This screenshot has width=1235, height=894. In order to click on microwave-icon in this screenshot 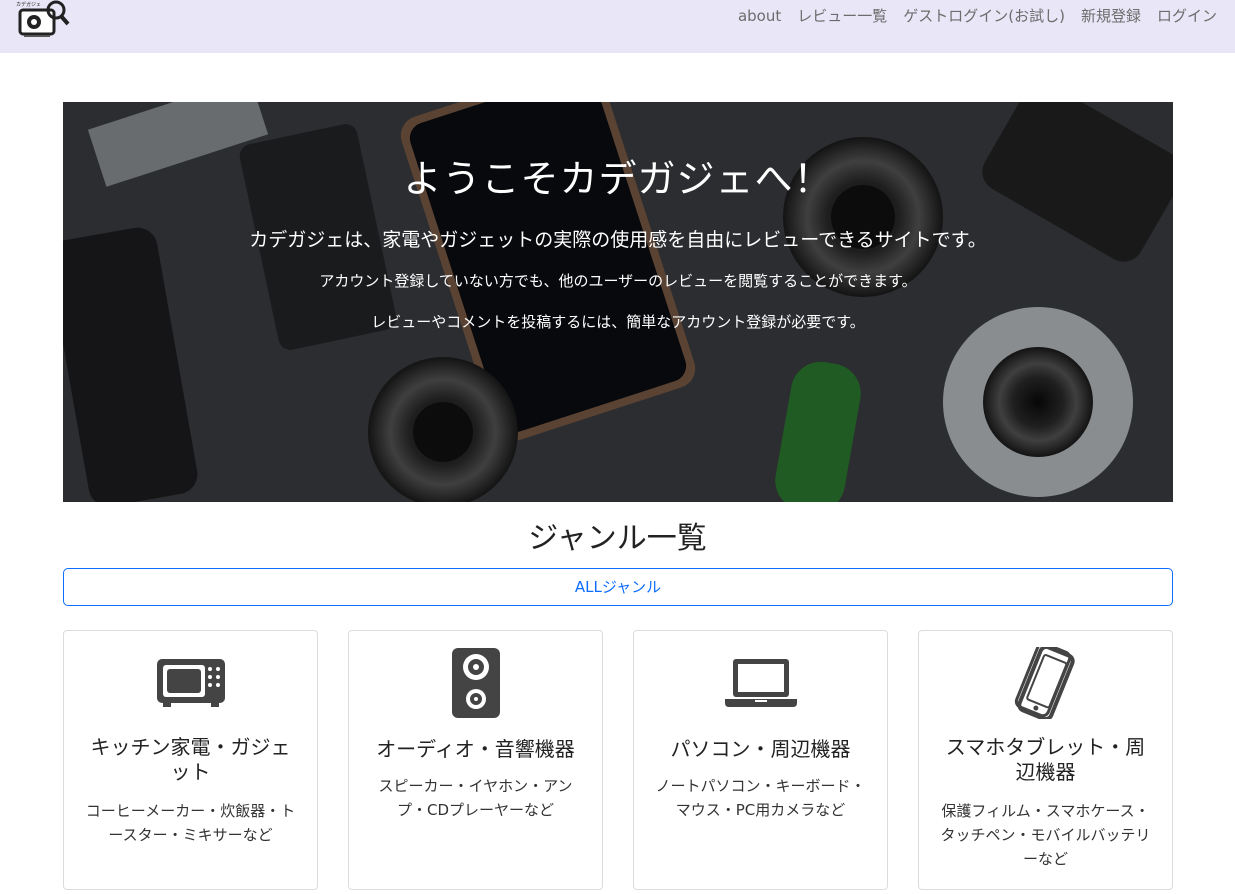, I will do `click(190, 683)`.